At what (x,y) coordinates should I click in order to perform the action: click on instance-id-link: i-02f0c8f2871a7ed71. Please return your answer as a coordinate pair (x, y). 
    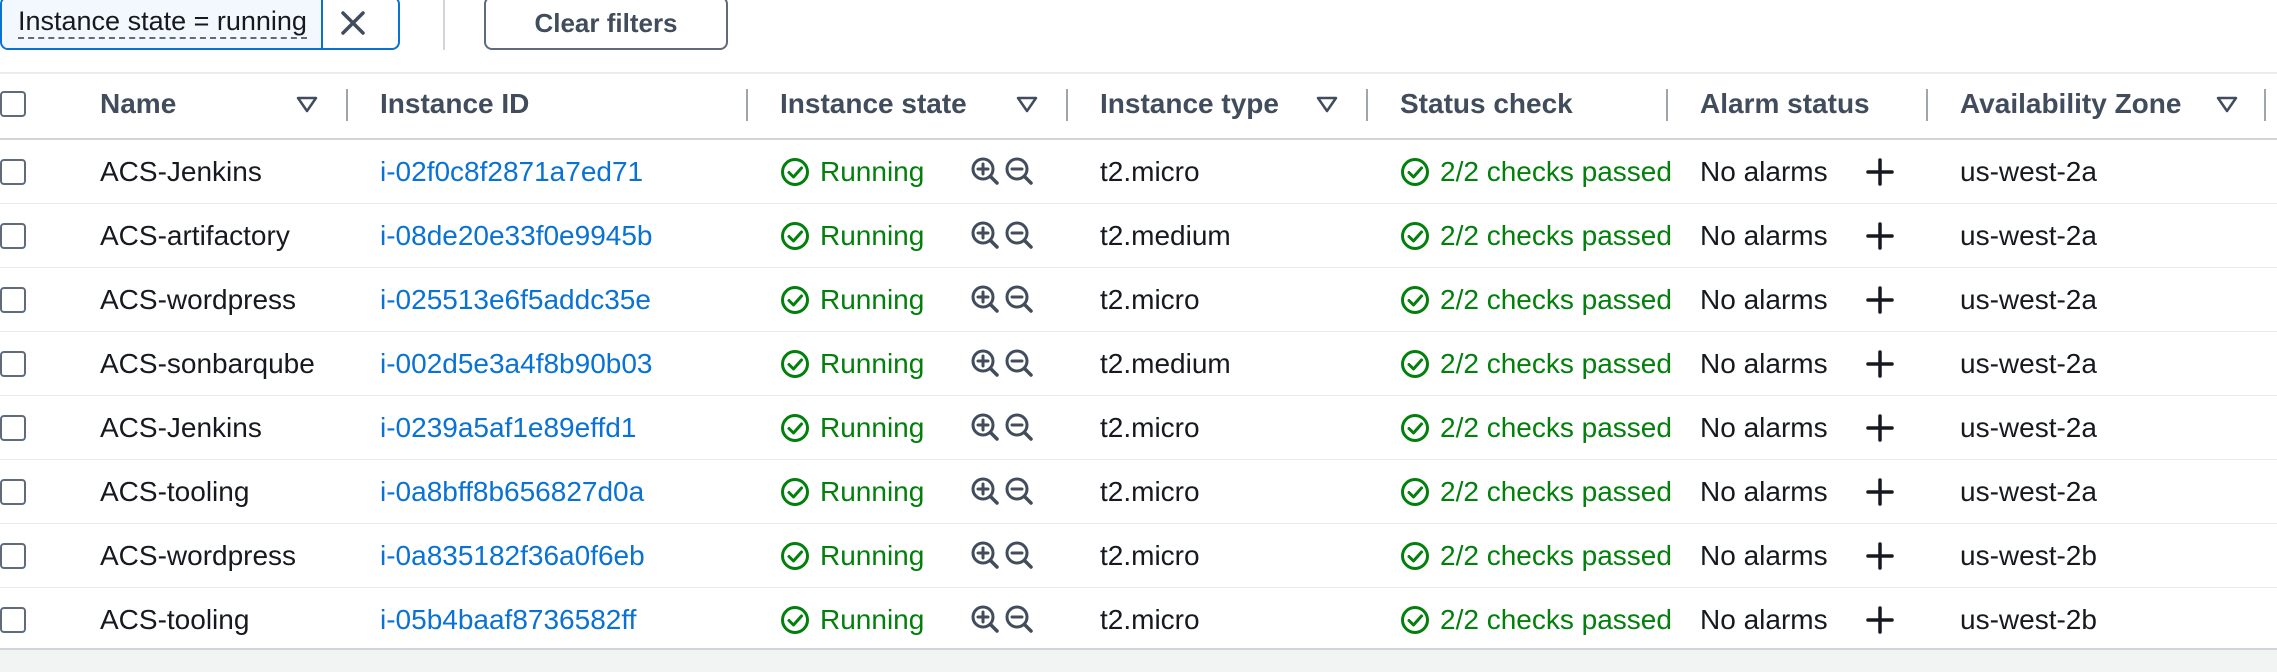
    Looking at the image, I should click on (511, 172).